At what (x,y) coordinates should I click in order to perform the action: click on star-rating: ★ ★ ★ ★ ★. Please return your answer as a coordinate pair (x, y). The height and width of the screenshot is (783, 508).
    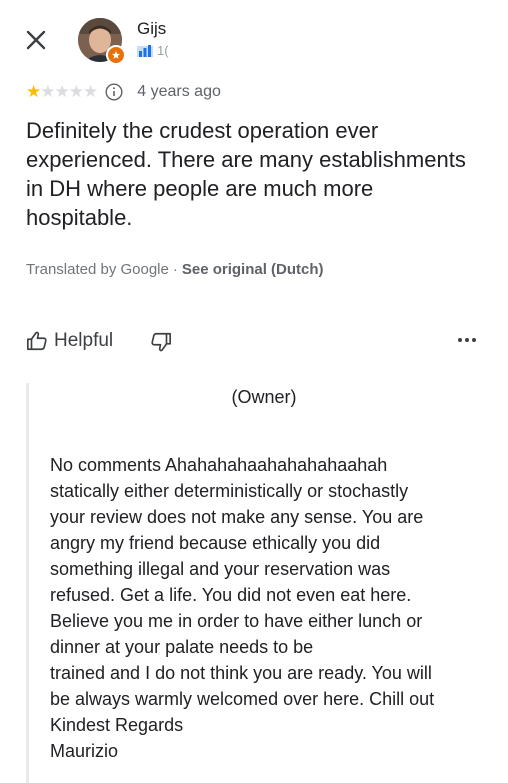
    Looking at the image, I should click on (62, 92).